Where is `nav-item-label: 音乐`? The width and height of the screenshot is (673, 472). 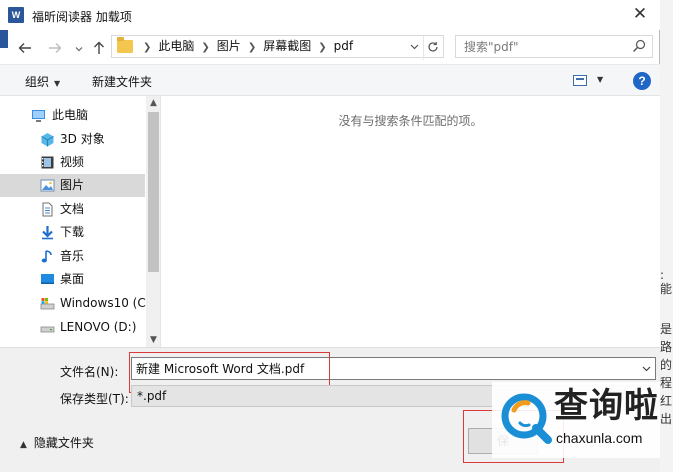
nav-item-label: 音乐 is located at coordinates (72, 256).